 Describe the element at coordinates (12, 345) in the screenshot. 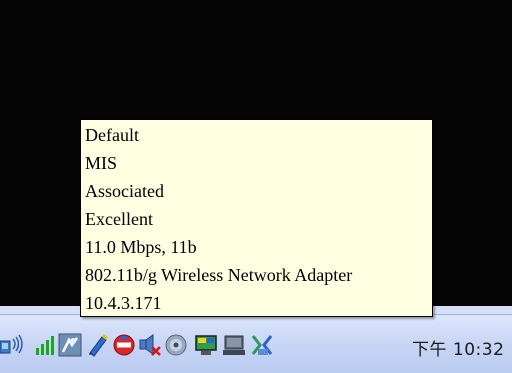

I see `network-activity-icon` at that location.